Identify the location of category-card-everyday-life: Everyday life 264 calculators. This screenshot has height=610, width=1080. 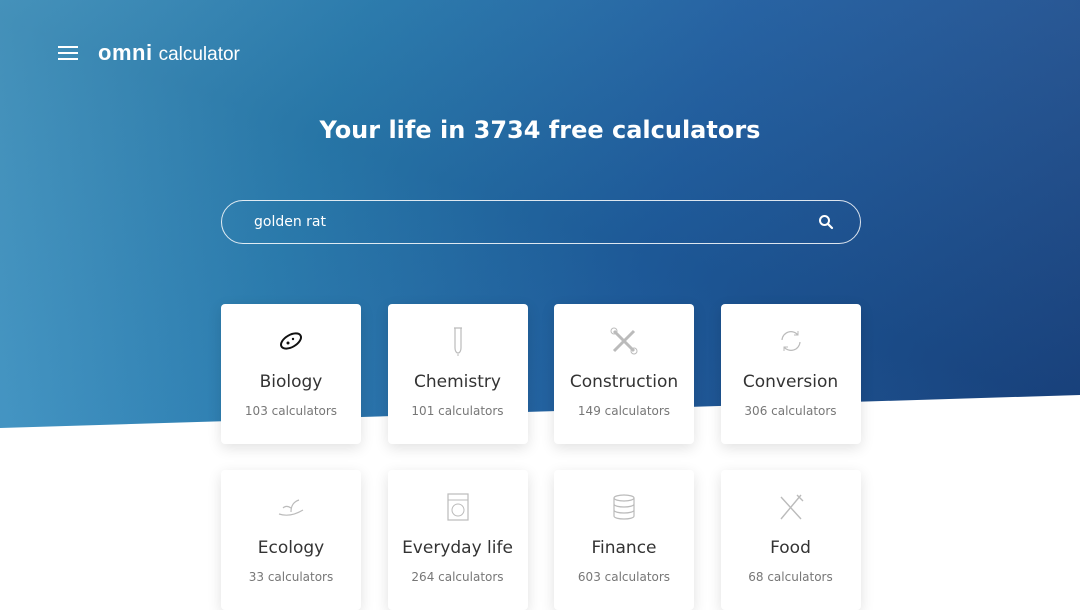
(457, 540).